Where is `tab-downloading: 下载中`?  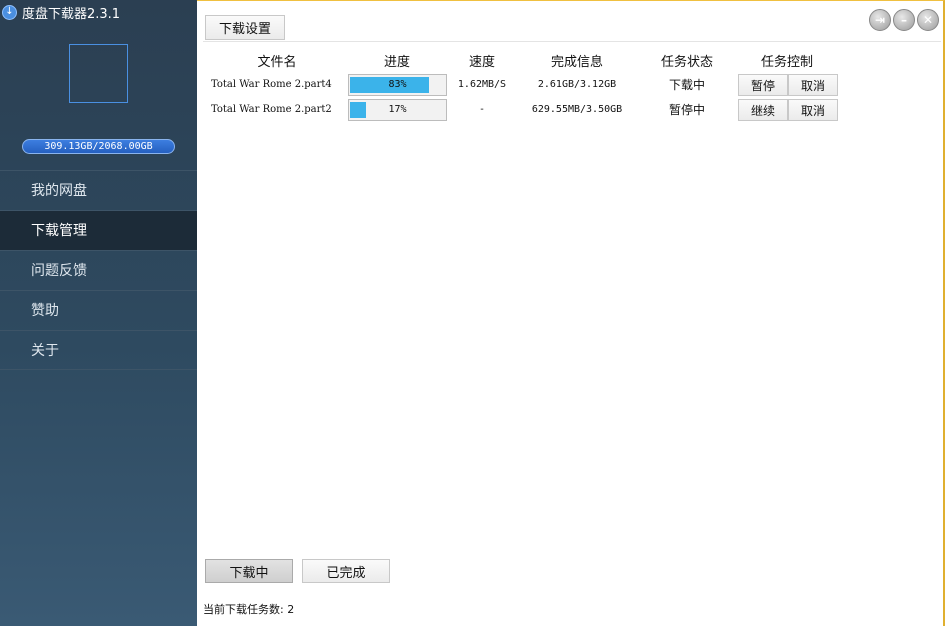
tab-downloading: 下载中 is located at coordinates (249, 571).